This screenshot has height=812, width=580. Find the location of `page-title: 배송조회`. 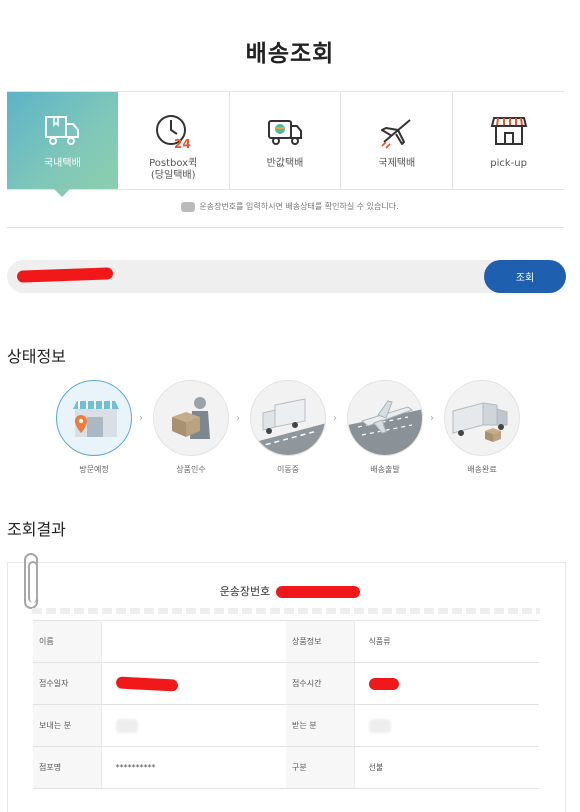

page-title: 배송조회 is located at coordinates (290, 54).